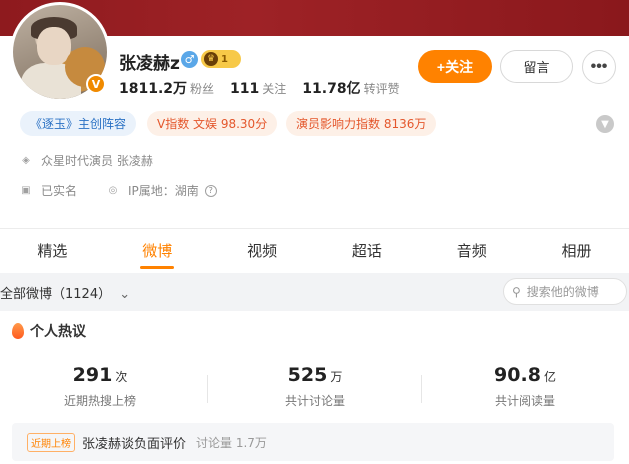 This screenshot has height=464, width=629. Describe the element at coordinates (599, 67) in the screenshot. I see `more-options-button: •••` at that location.